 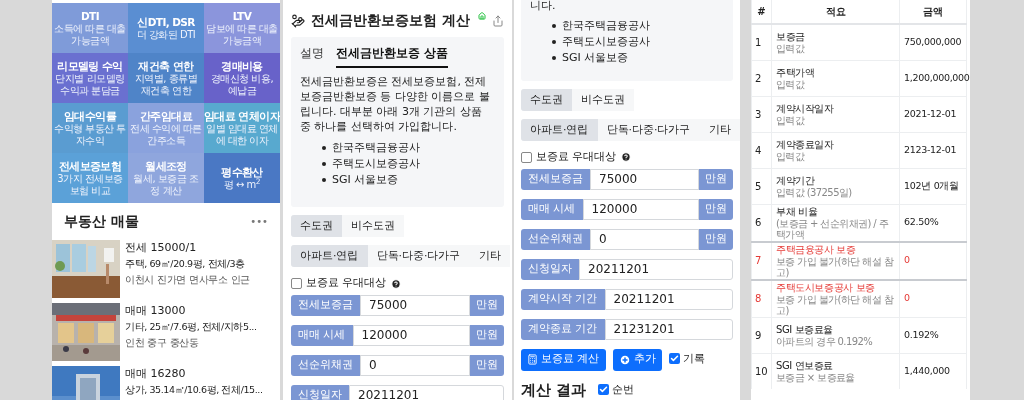 What do you see at coordinates (668, 329) in the screenshot?
I see `input-field: 21231201` at bounding box center [668, 329].